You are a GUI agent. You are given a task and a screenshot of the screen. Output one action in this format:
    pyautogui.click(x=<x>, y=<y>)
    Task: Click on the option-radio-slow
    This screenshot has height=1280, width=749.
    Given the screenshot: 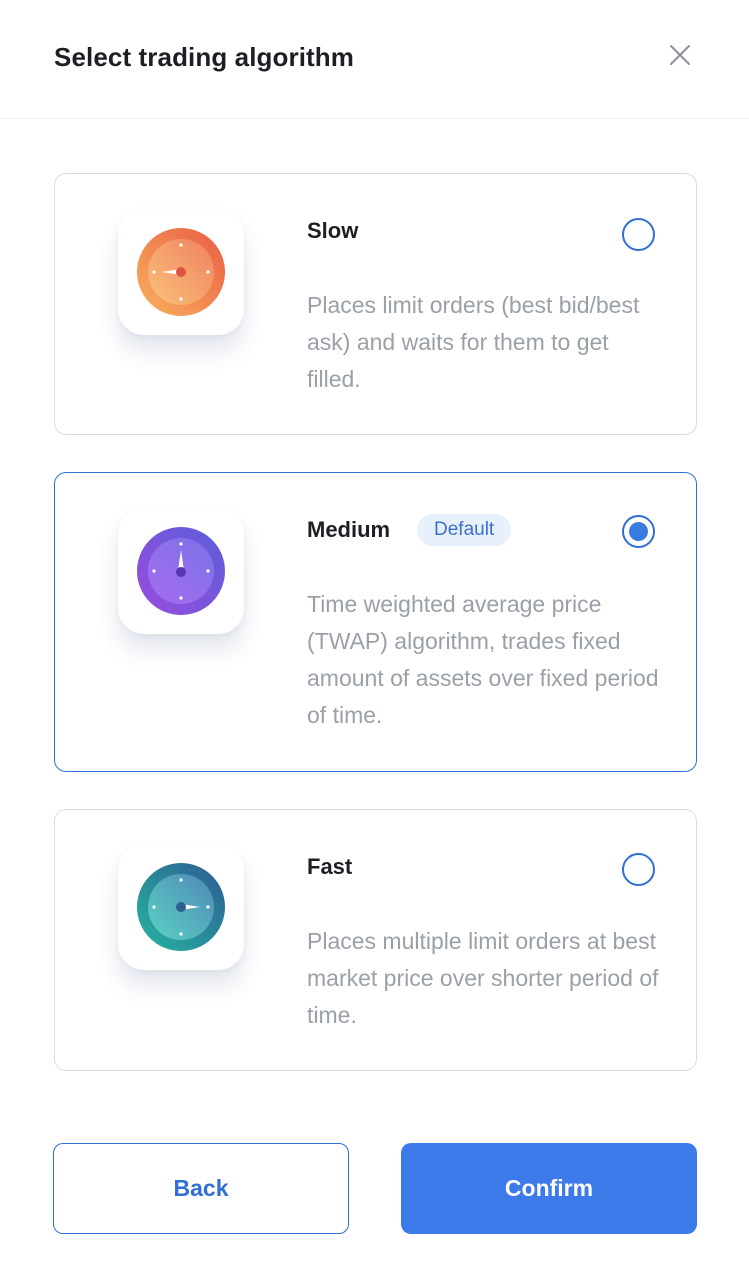 What is the action you would take?
    pyautogui.click(x=638, y=234)
    